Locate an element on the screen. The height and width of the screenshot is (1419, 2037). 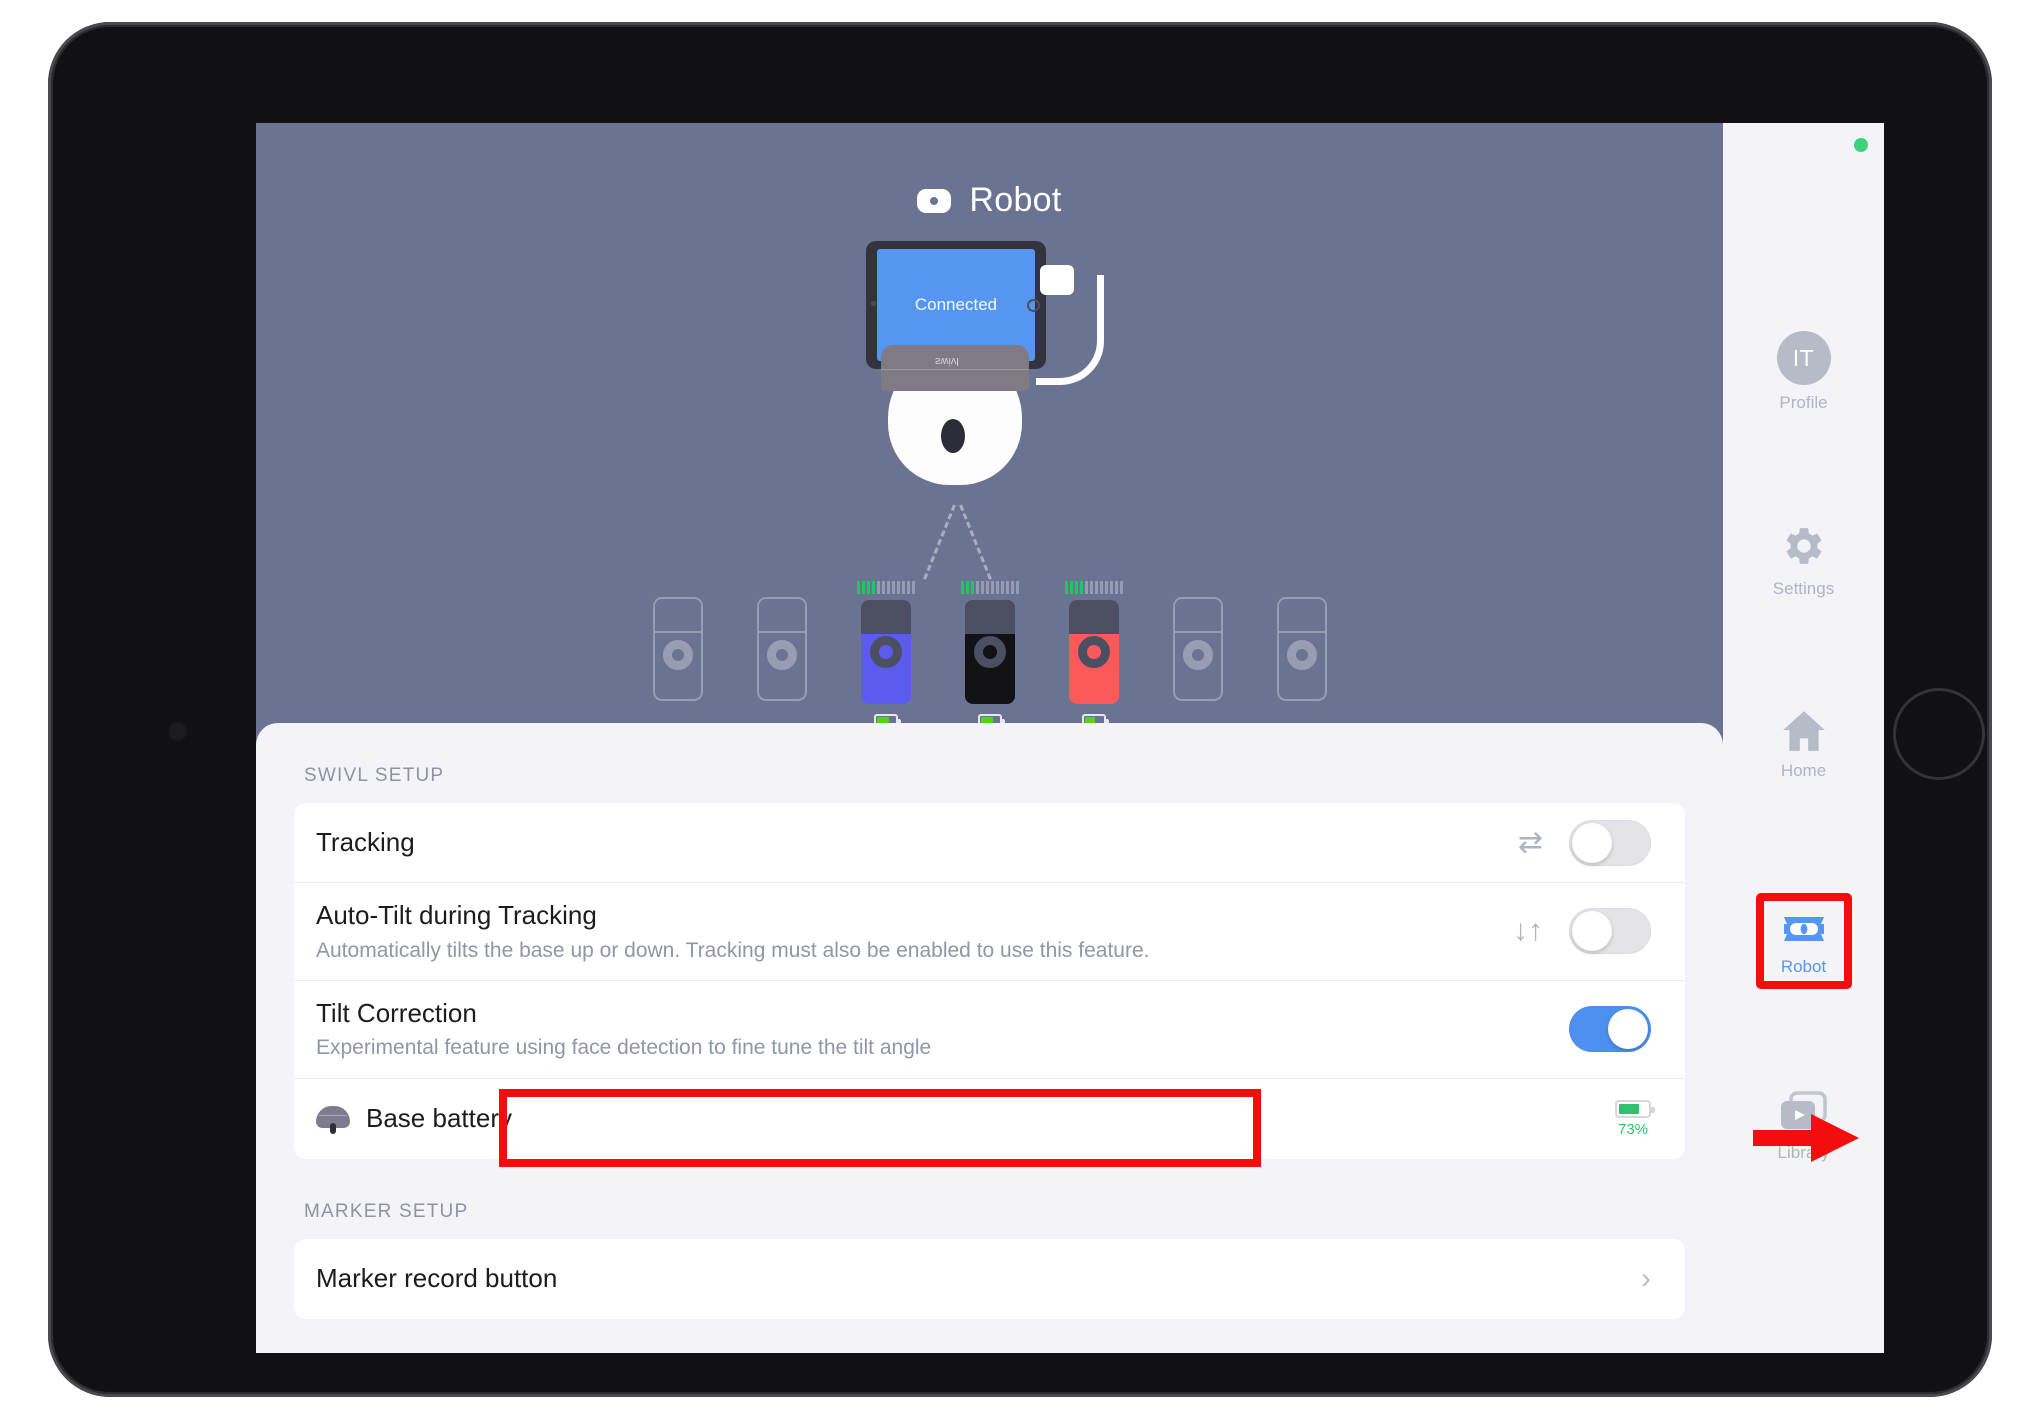
annotation-arrow is located at coordinates (1806, 1138).